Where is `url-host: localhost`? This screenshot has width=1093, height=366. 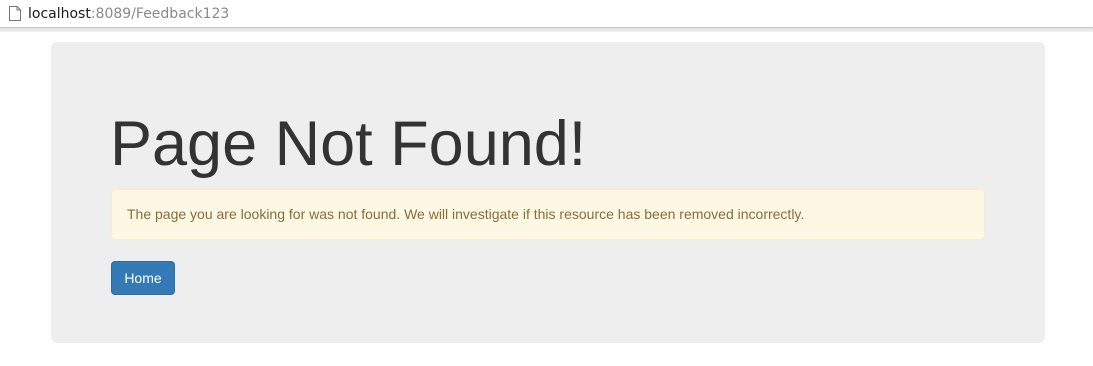
url-host: localhost is located at coordinates (59, 14).